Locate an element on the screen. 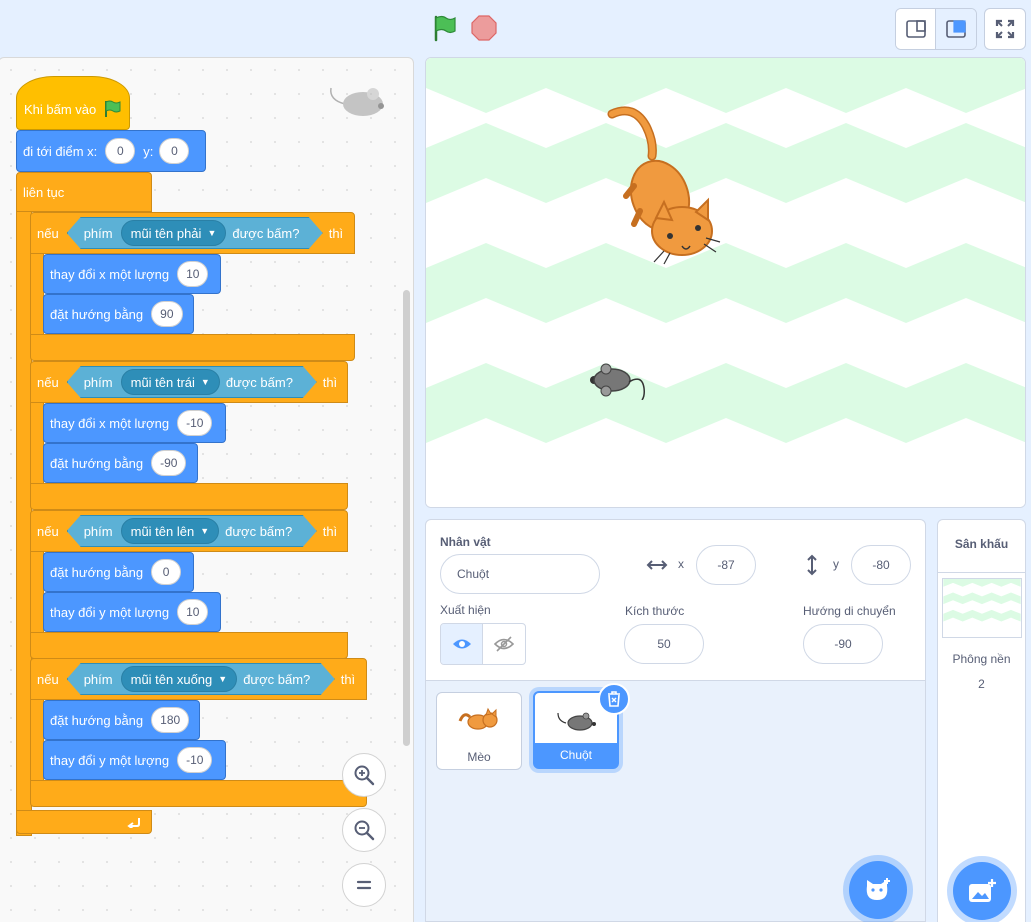 The width and height of the screenshot is (1031, 922). key-pressed-condition: phím mũi tên xuống ▼ được bấm? is located at coordinates (201, 679).